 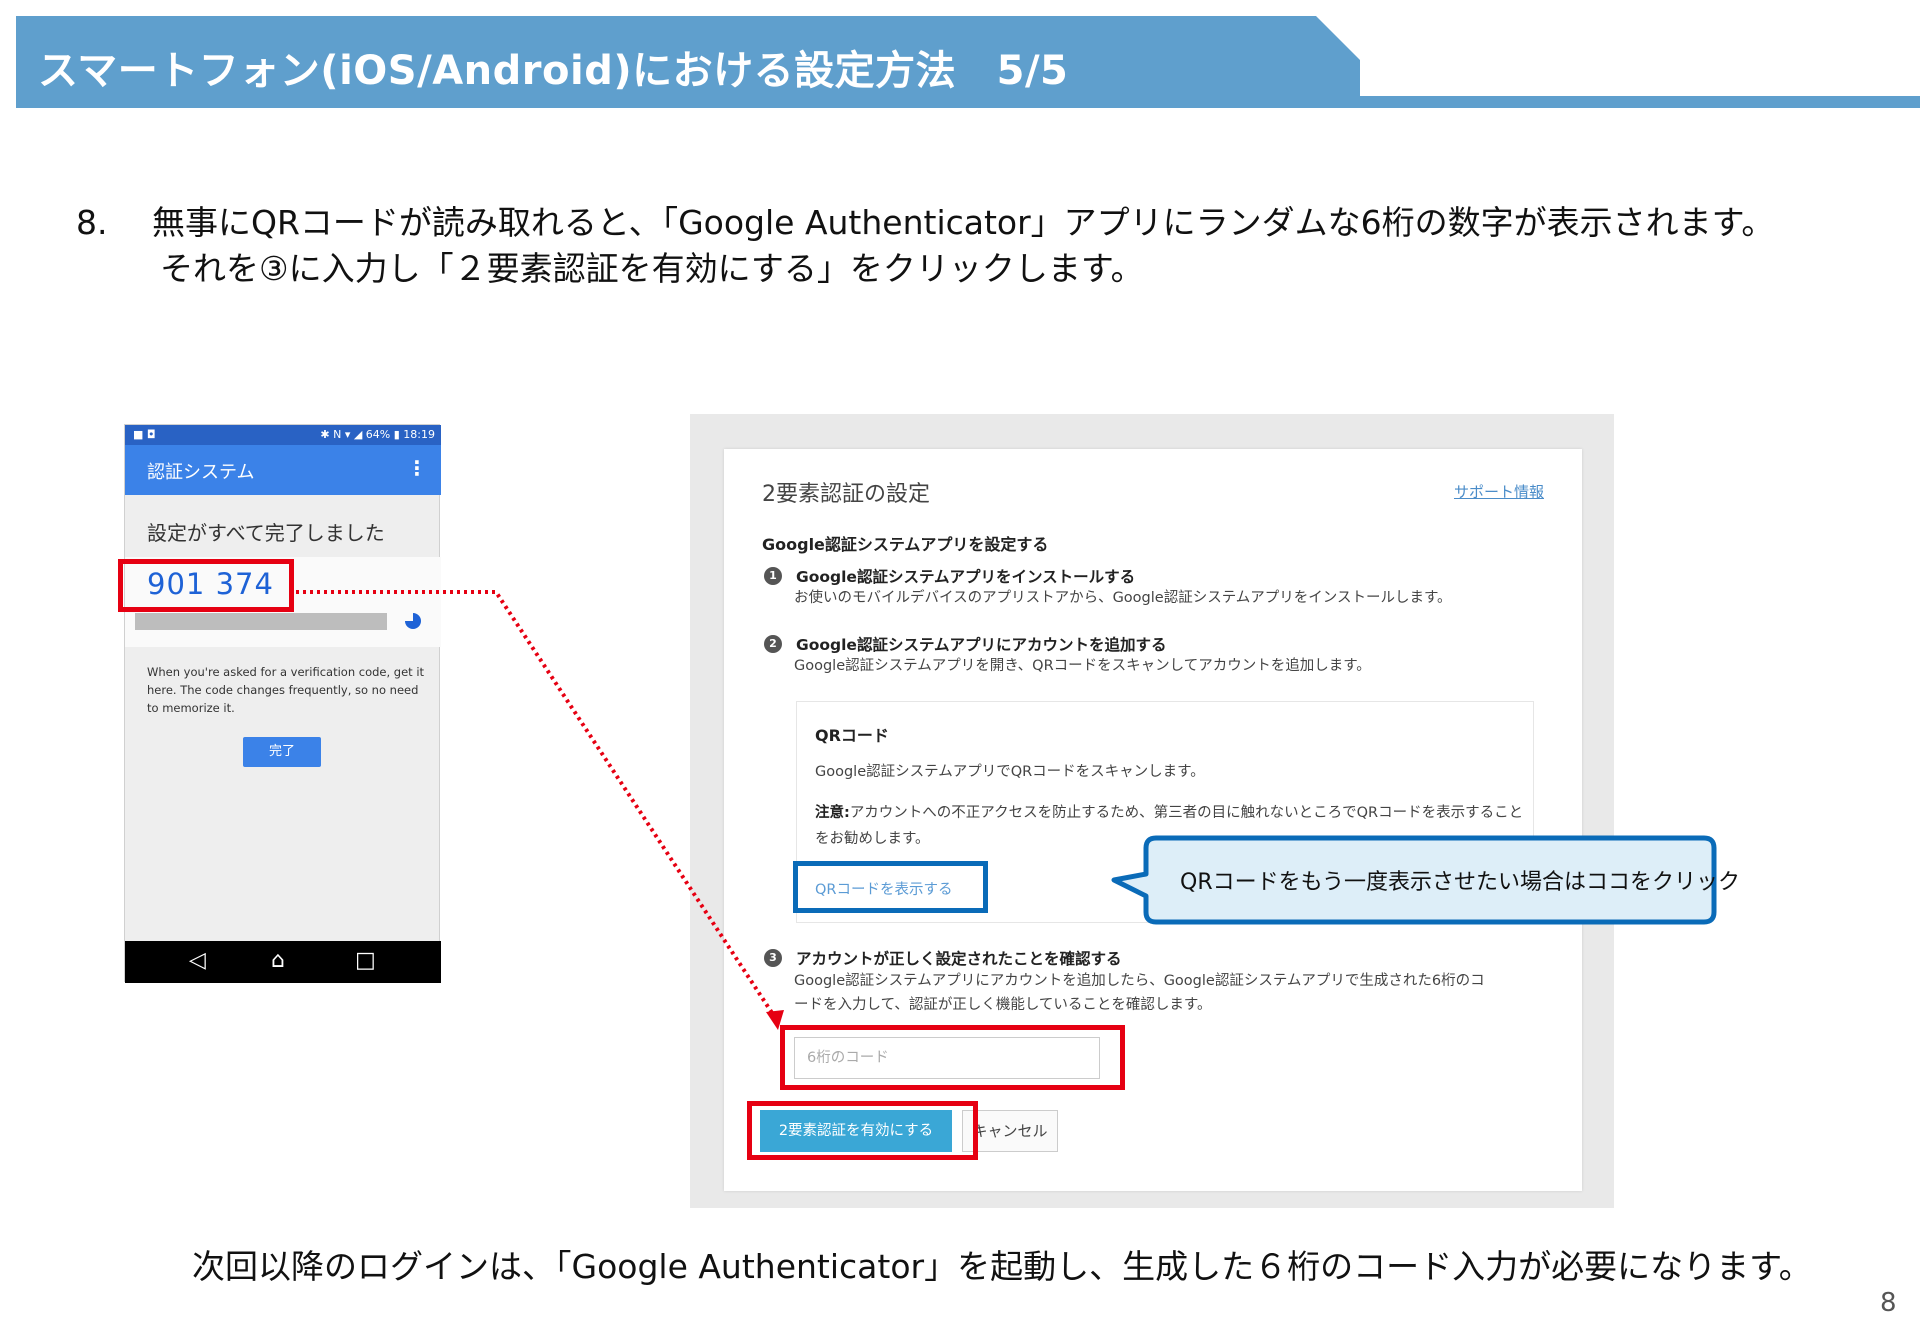 What do you see at coordinates (852, 735) in the screenshot?
I see `qr-section-title: QRコード` at bounding box center [852, 735].